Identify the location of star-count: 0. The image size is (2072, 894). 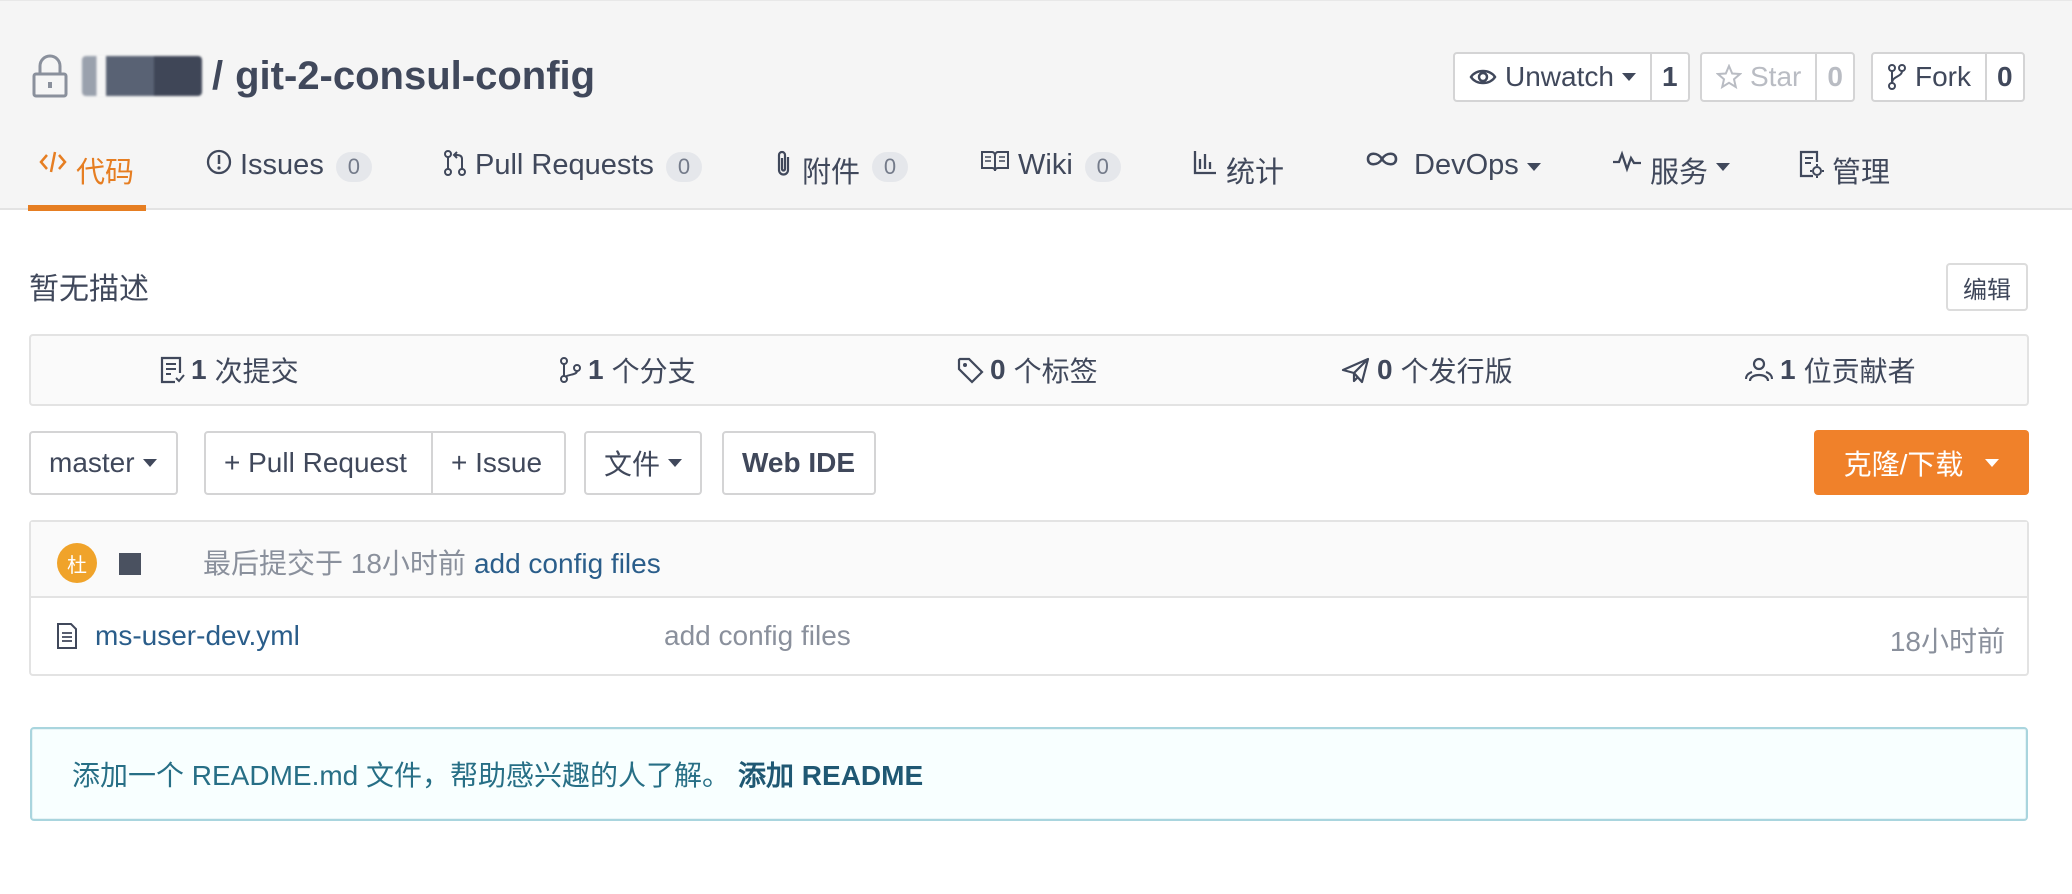
(1835, 77).